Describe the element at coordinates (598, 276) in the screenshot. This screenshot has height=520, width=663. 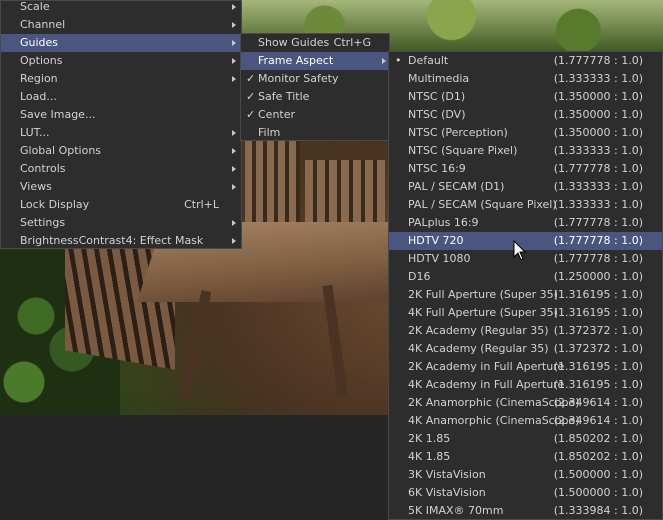
I see `aspect-ratio-value: (1.250000 : 1.0)` at that location.